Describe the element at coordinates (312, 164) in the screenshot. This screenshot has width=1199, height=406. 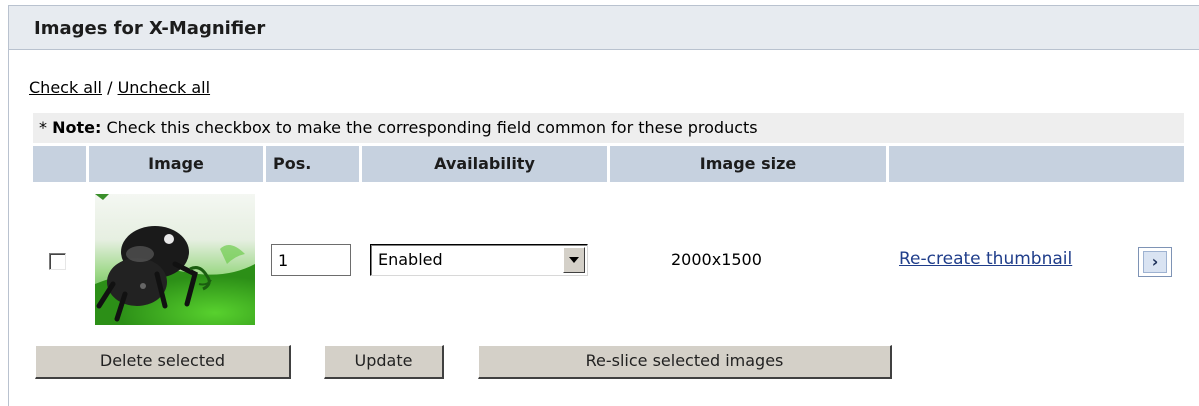
I see `column-header-pos: Pos.` at that location.